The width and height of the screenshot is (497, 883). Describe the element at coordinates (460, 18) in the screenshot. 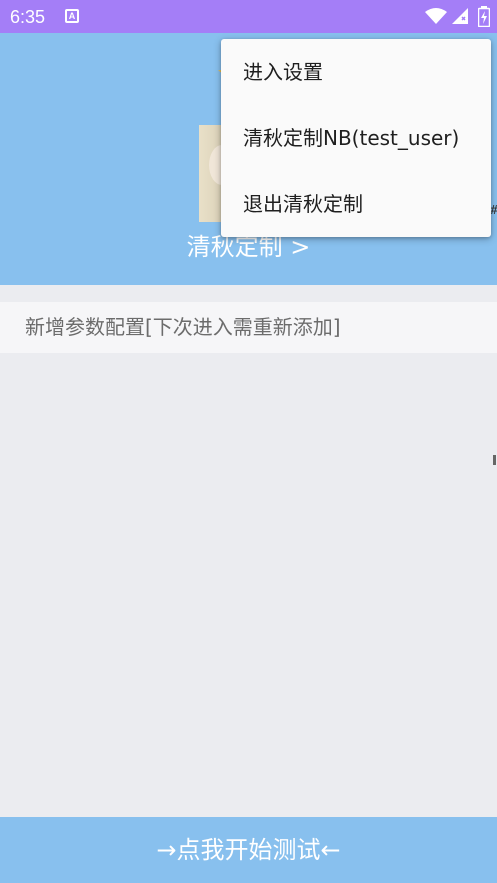

I see `signal-icon` at that location.